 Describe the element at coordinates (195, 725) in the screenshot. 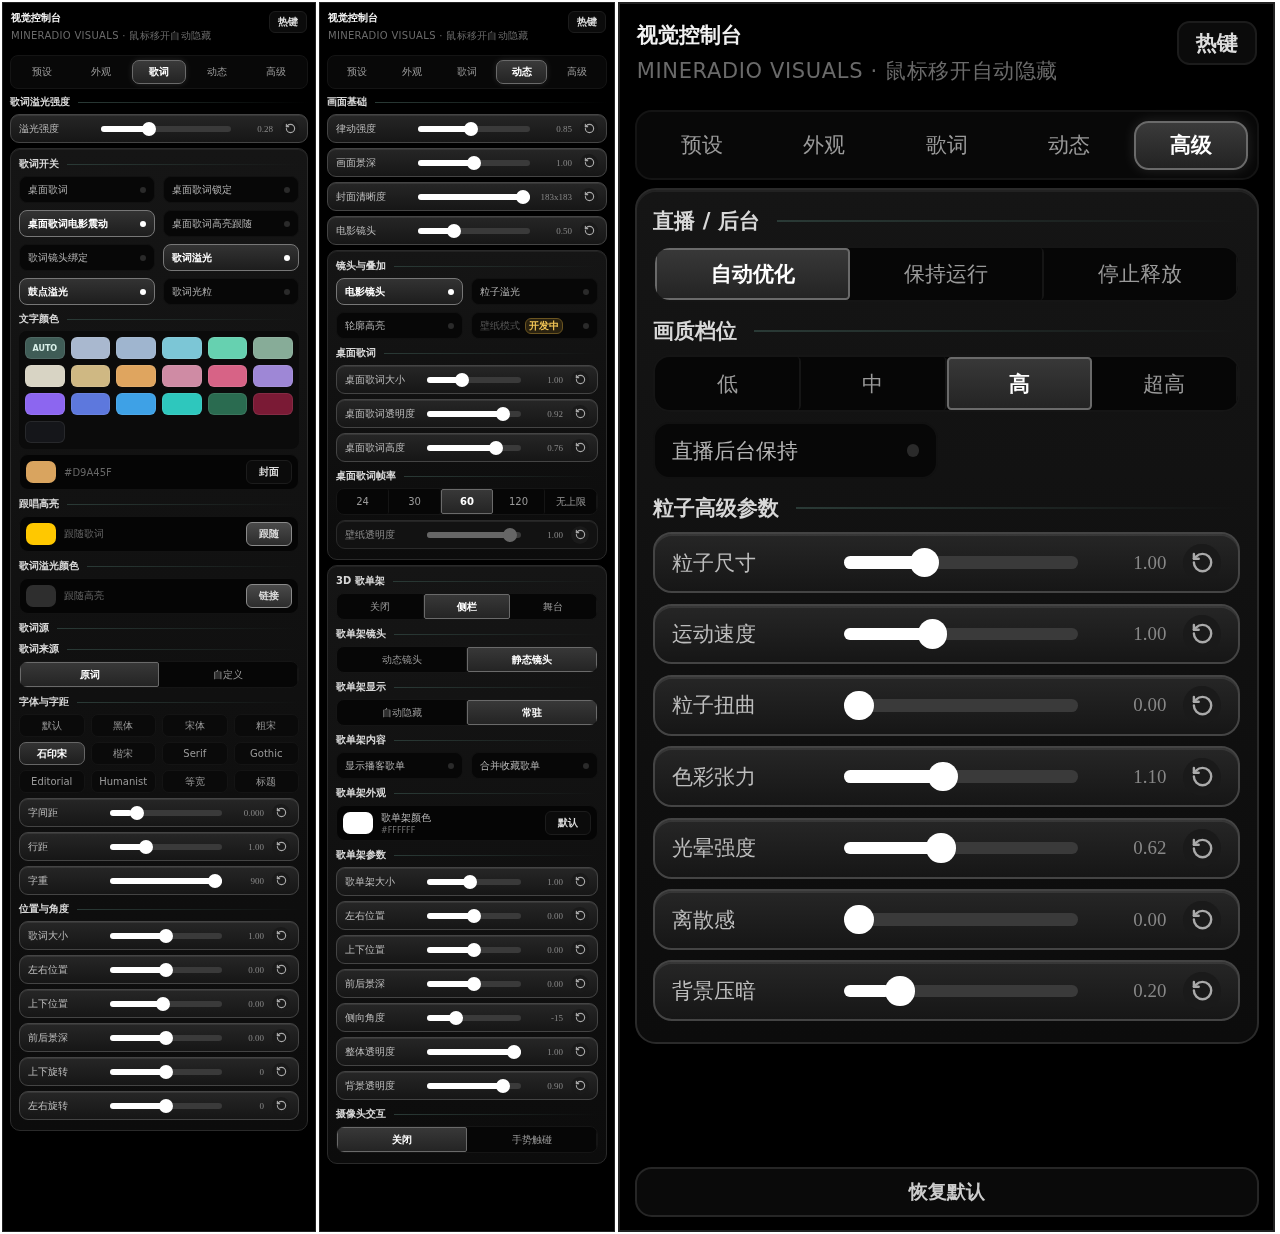

I see `font-option: 宋体` at that location.